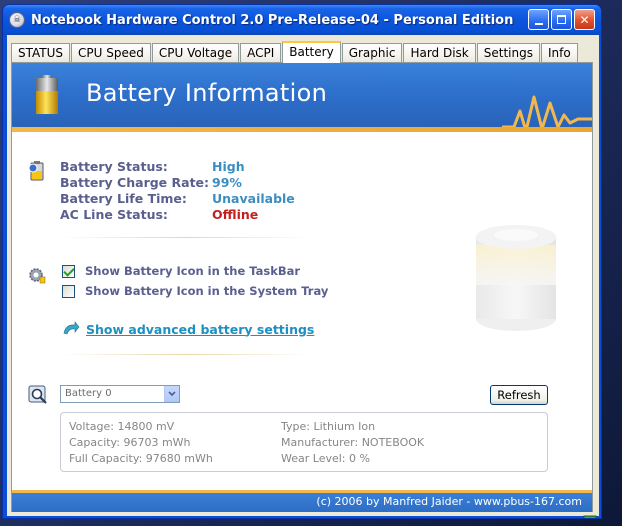  I want to click on settings-gear-icon, so click(37, 276).